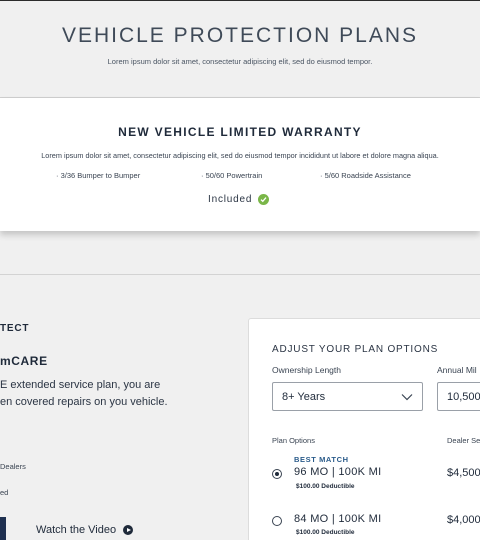 This screenshot has width=480, height=540. Describe the element at coordinates (463, 440) in the screenshot. I see `dealer-price-header: Dealer Se` at that location.